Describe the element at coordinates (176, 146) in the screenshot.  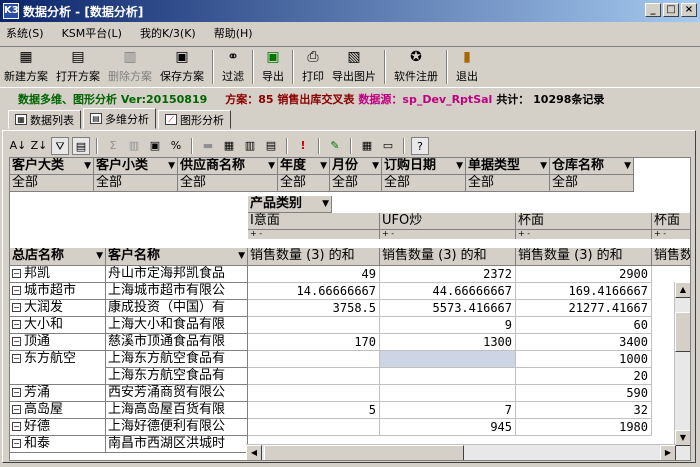
I see `percent-icon: %` at that location.